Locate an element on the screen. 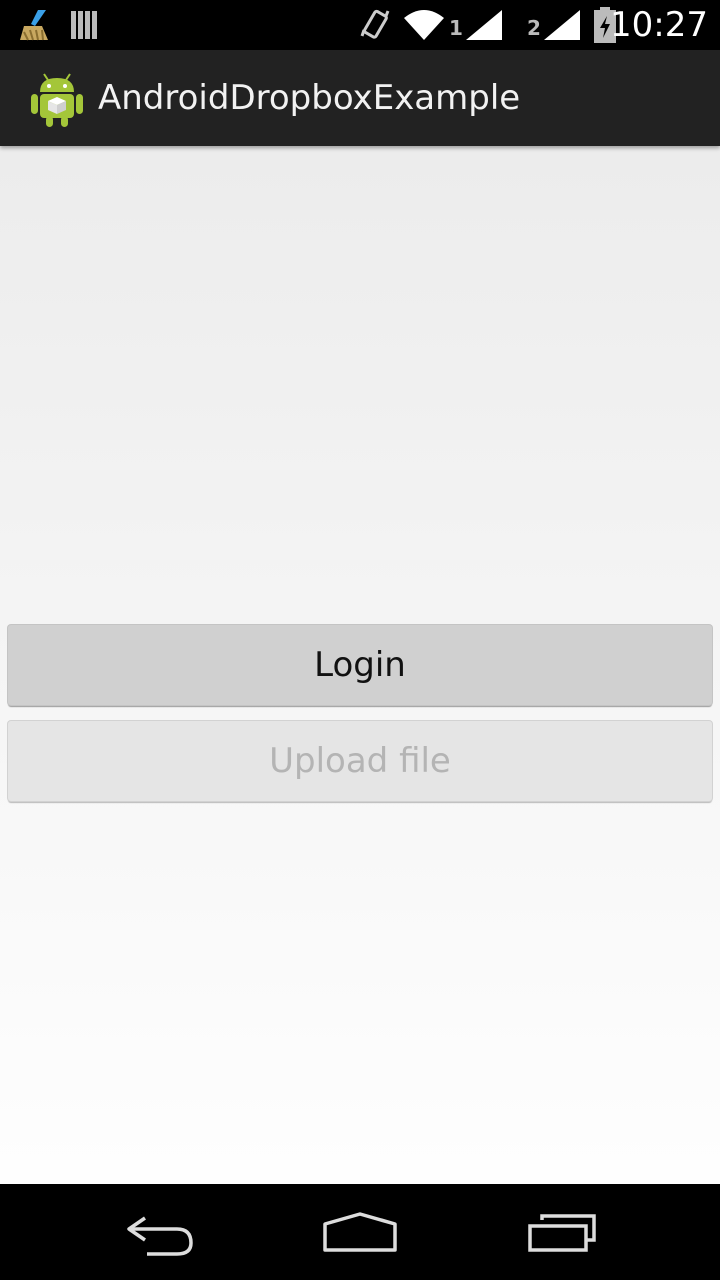 The width and height of the screenshot is (720, 1280). login-button: Login is located at coordinates (360, 665).